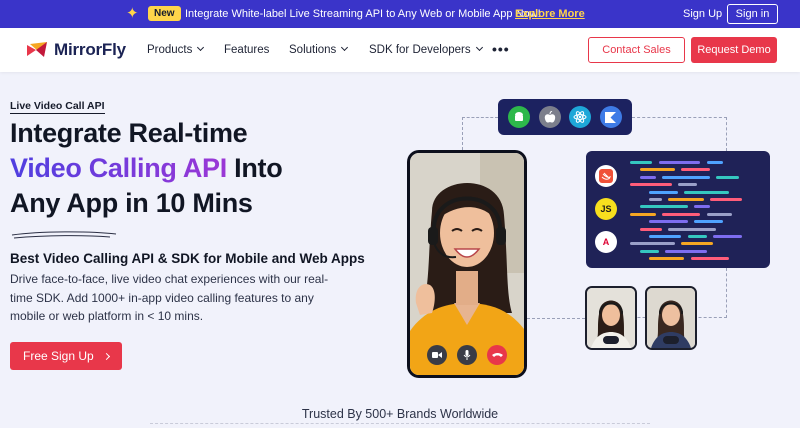  I want to click on eyebrow-label: Live Video Call API, so click(57, 107).